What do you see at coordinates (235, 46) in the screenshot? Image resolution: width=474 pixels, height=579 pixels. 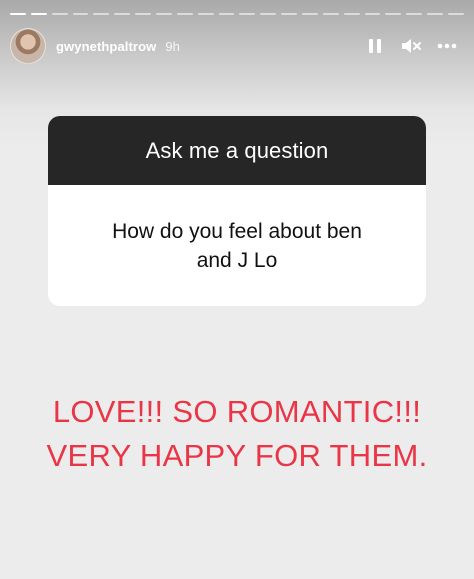 I see `story-header: gwynethpaltrow 9h` at bounding box center [235, 46].